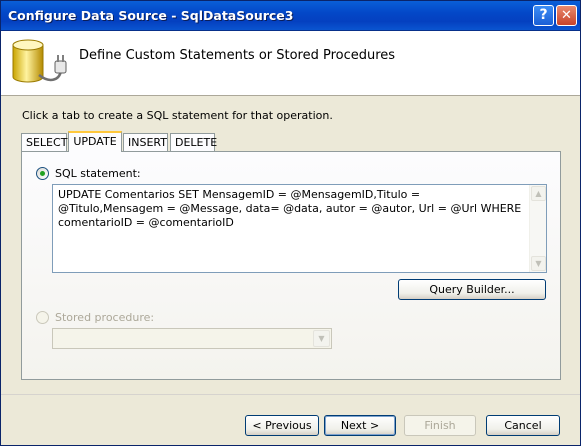 Image resolution: width=581 pixels, height=446 pixels. What do you see at coordinates (95, 141) in the screenshot?
I see `tab-update: UPDATE` at bounding box center [95, 141].